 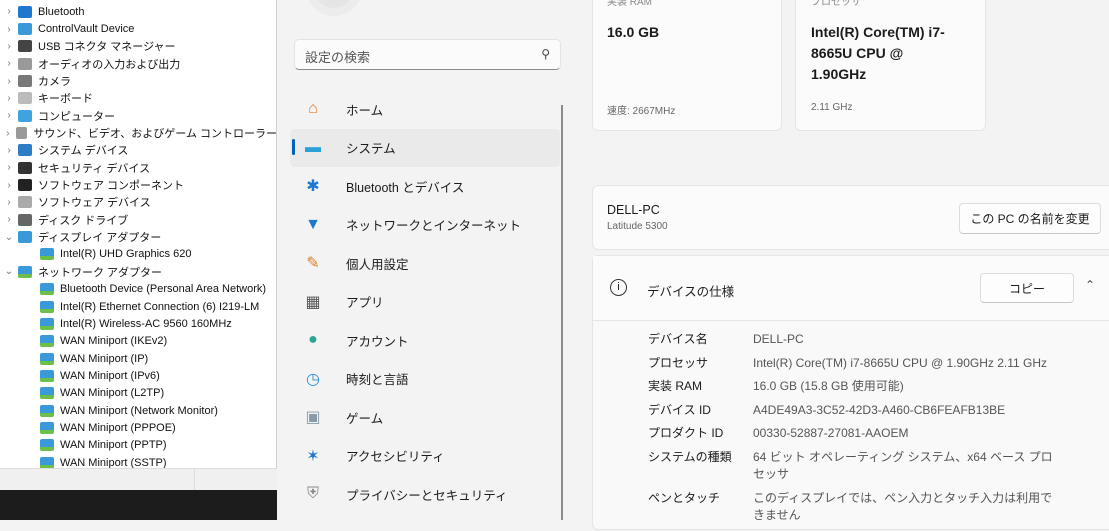 I want to click on spec-key: デバイス ID, so click(x=679, y=409).